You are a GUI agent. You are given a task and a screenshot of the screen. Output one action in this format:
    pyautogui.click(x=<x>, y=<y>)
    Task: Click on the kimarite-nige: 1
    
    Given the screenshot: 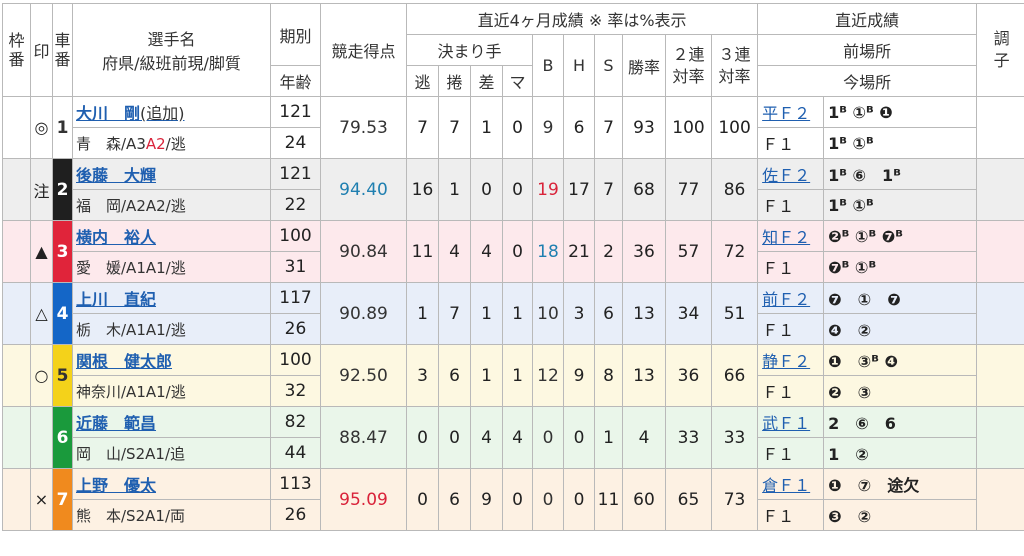 What is the action you would take?
    pyautogui.click(x=422, y=313)
    